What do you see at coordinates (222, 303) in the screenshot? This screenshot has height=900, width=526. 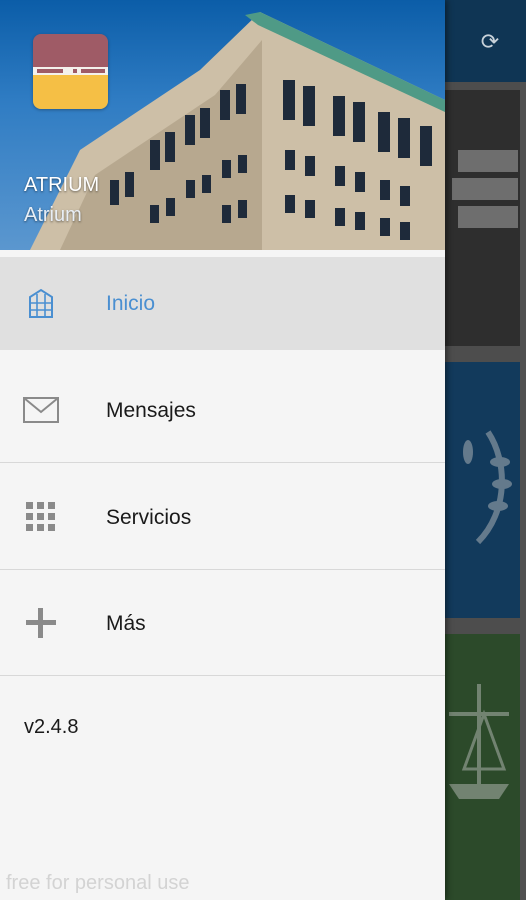 I see `menu-item-inicio: Inicio` at bounding box center [222, 303].